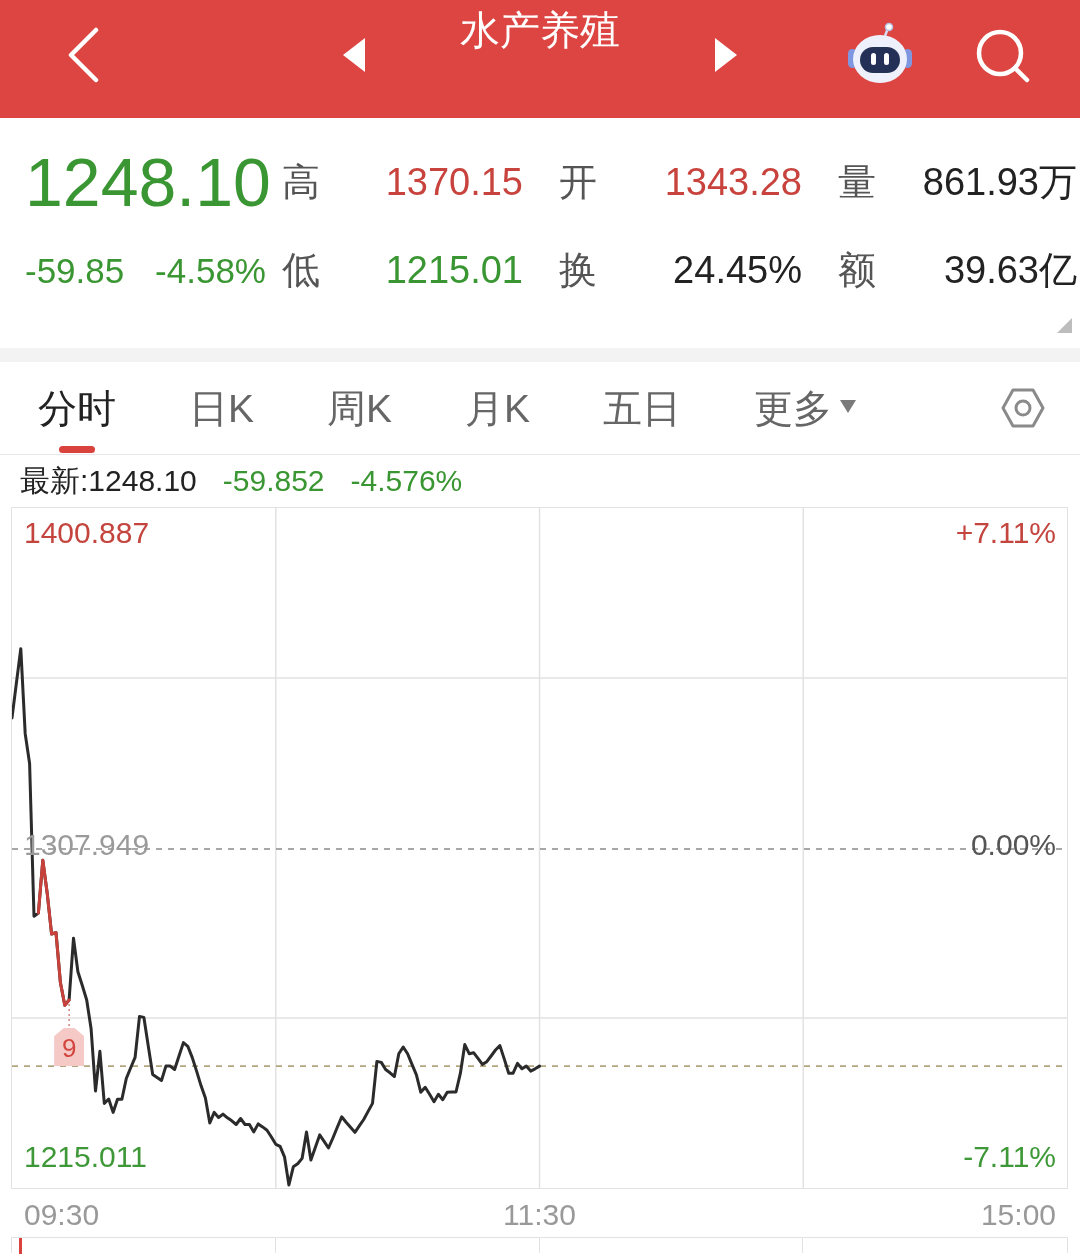 The image size is (1080, 1254). I want to click on tab-indicator, so click(77, 449).